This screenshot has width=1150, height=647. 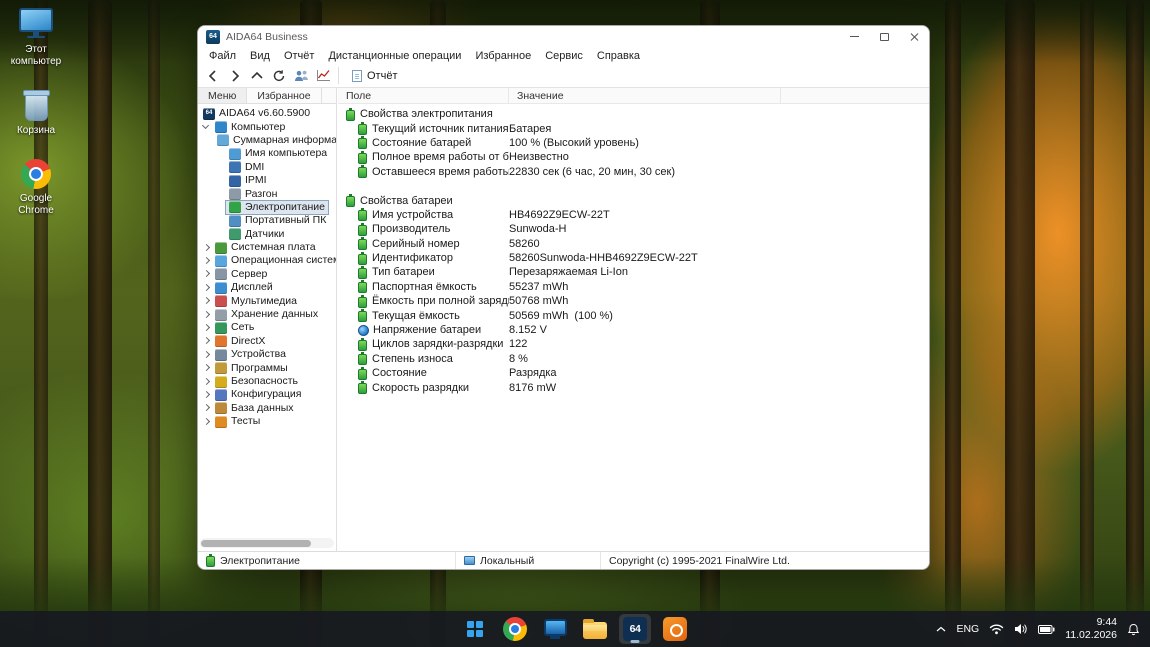 What do you see at coordinates (267, 194) in the screenshot?
I see `tree-item-overclock: Разгон` at bounding box center [267, 194].